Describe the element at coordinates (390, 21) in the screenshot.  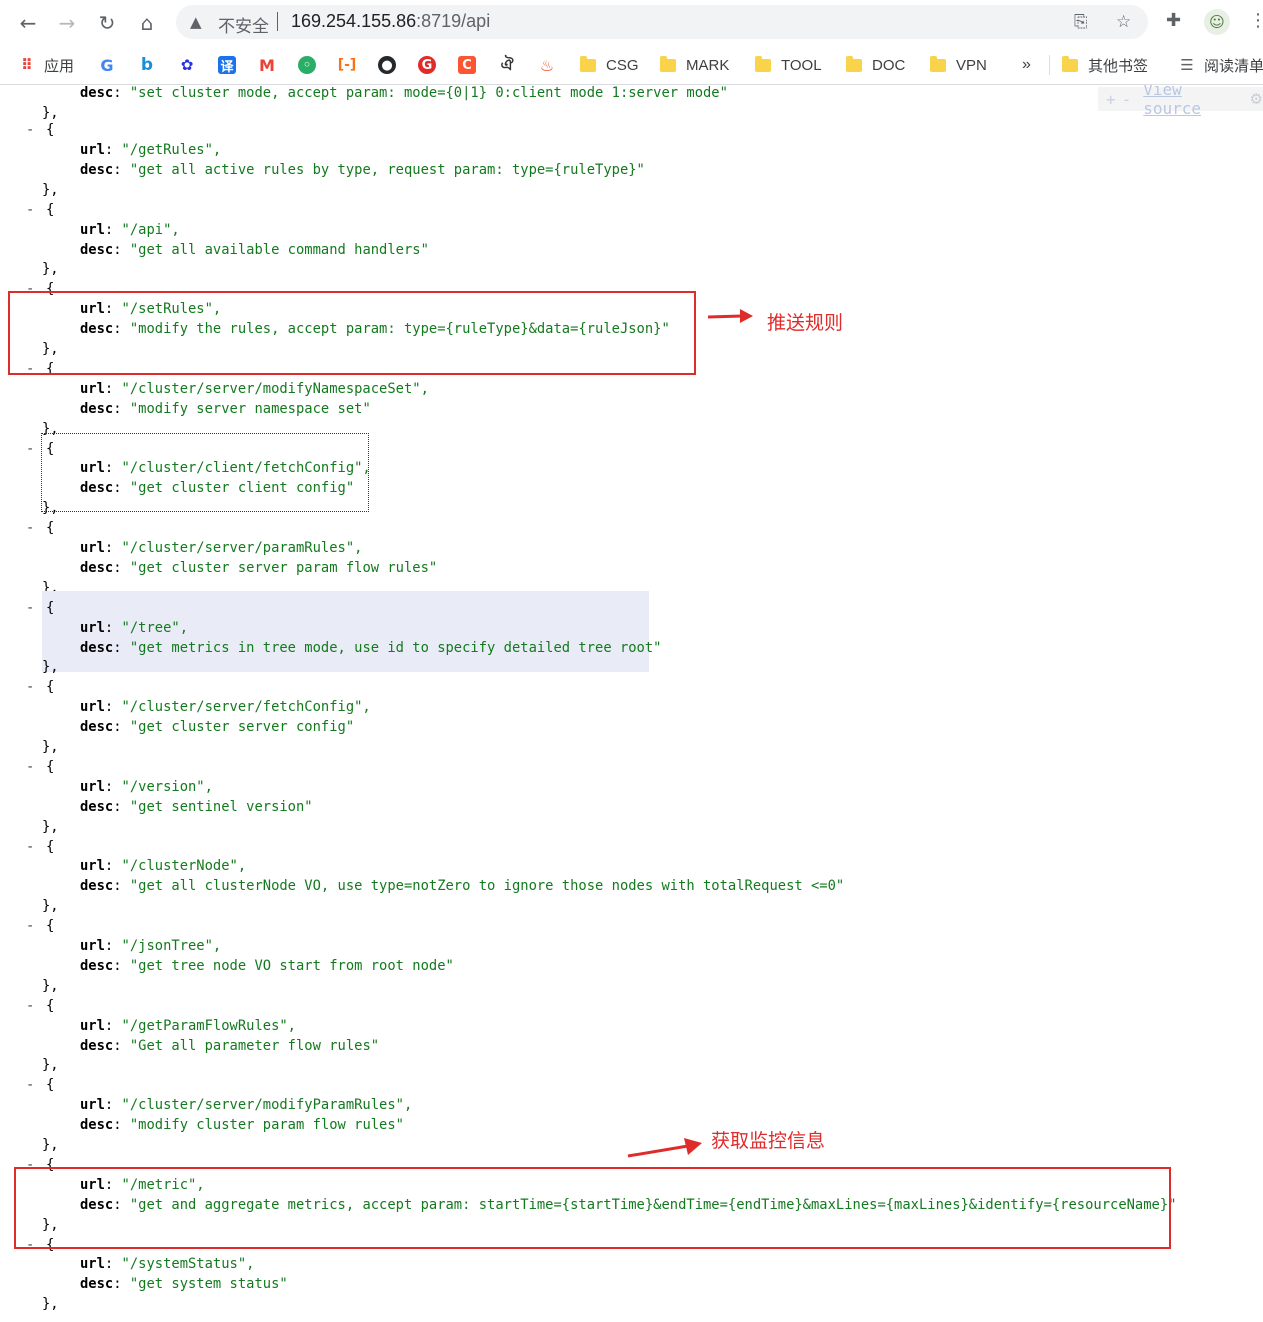
I see `url-text: 169.254.155.86:8719/api` at that location.